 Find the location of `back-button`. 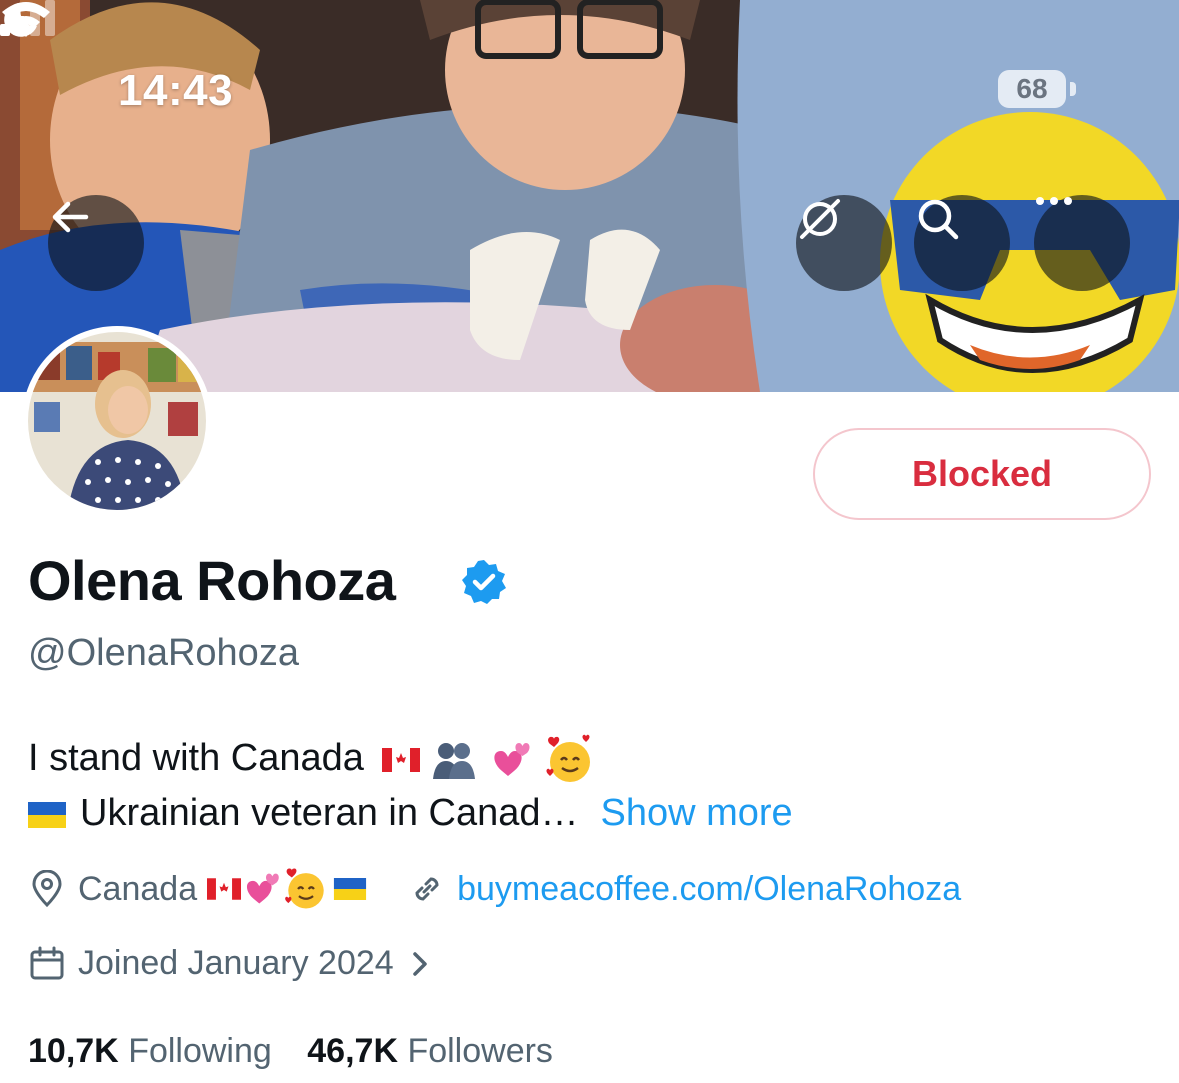

back-button is located at coordinates (96, 243).